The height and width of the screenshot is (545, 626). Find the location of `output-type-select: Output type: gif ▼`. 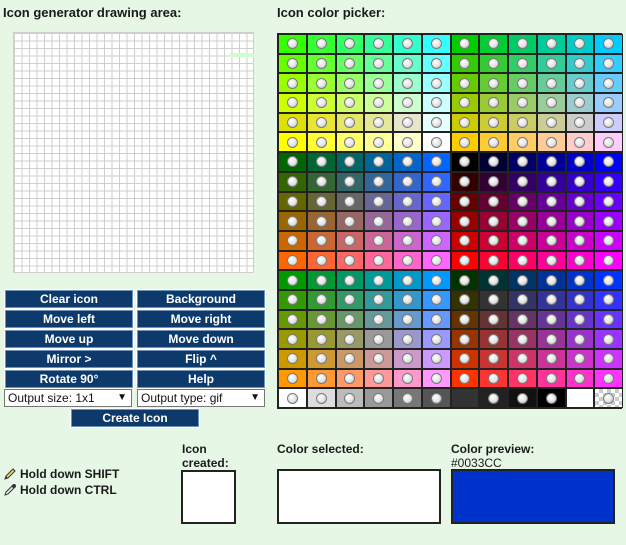

output-type-select: Output type: gif ▼ is located at coordinates (201, 398).